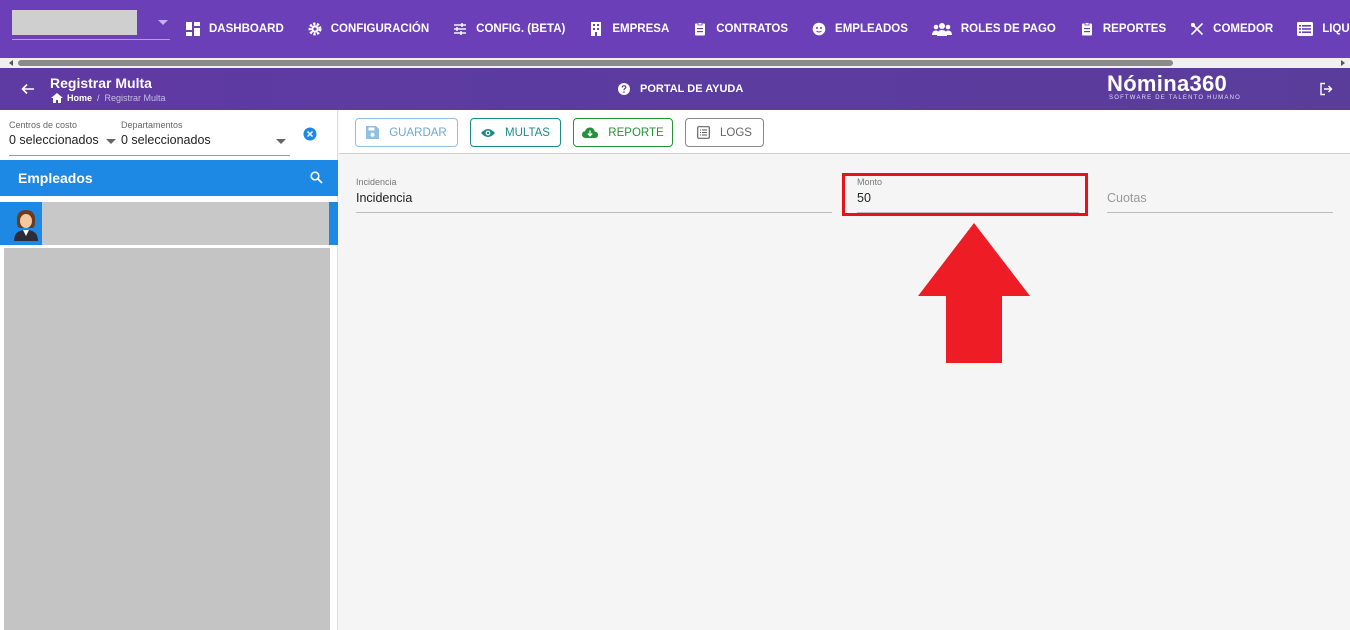 The image size is (1350, 630). Describe the element at coordinates (521, 29) in the screenshot. I see `nav-config-beta-label: CONFIG. (BETA)` at that location.